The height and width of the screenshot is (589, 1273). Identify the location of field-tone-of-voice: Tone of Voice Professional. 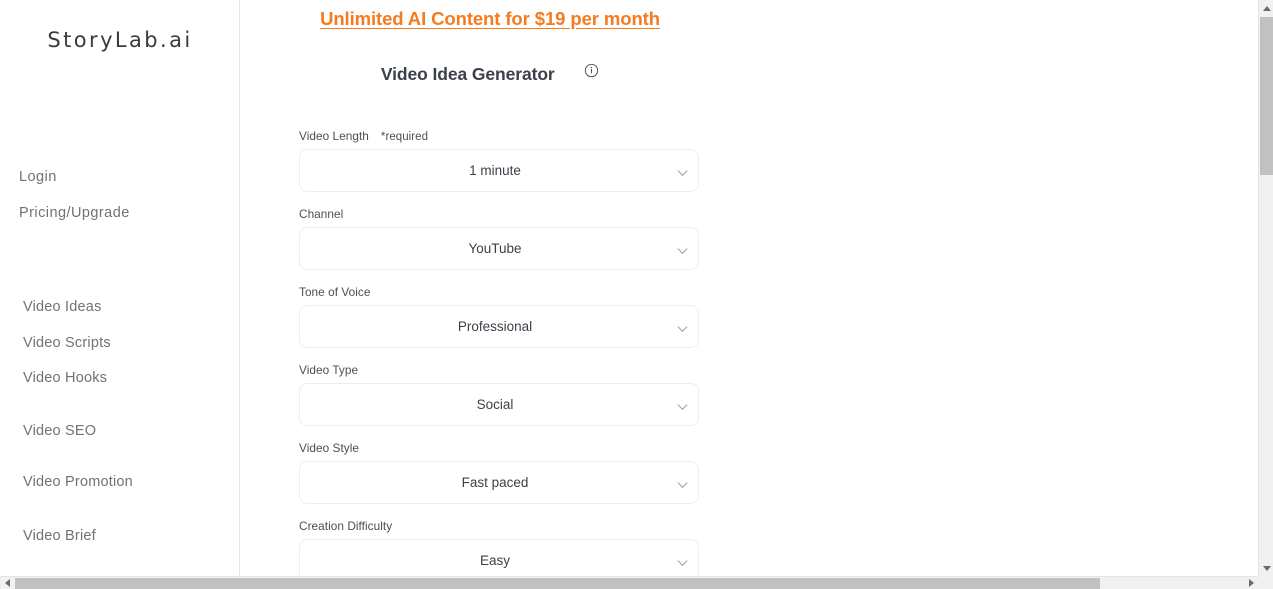
(499, 316).